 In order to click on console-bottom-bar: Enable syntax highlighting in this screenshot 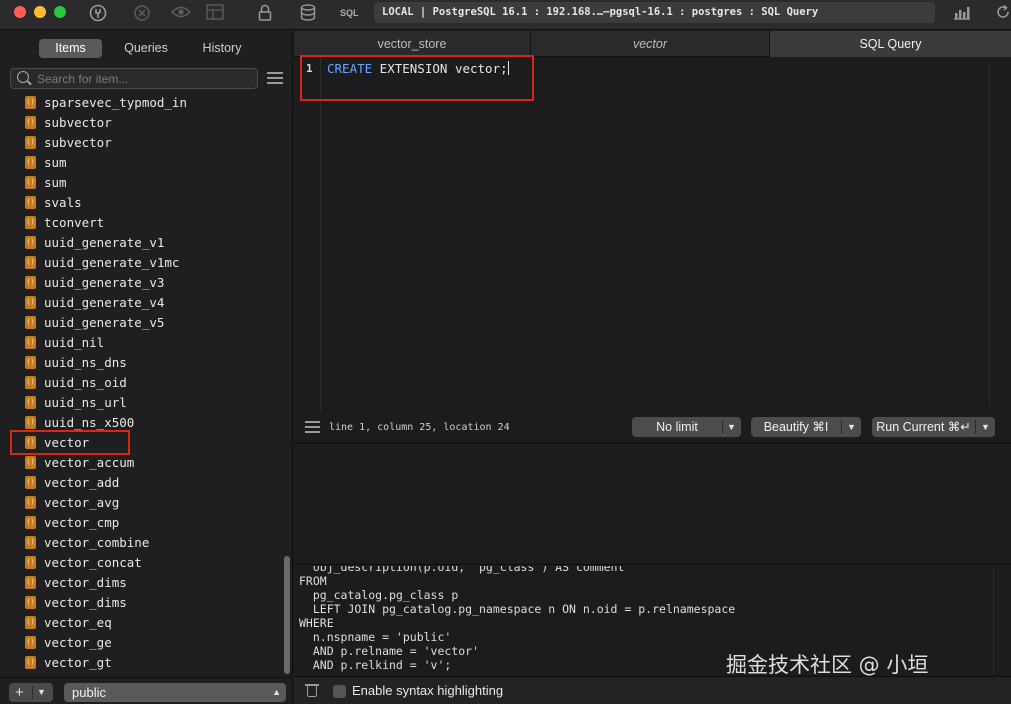, I will do `click(652, 690)`.